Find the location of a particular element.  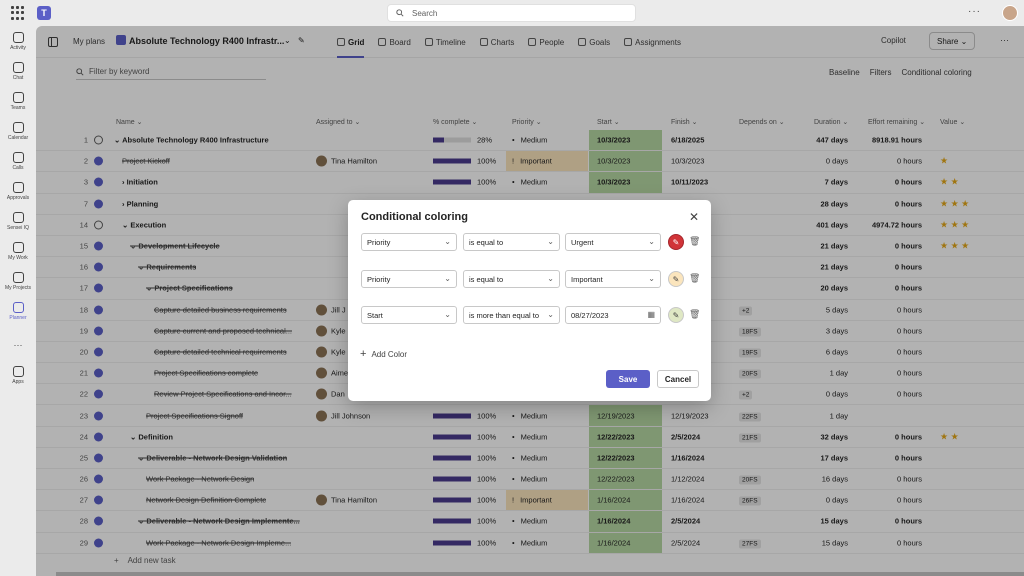

operator-value: is more than equal to is located at coordinates (504, 315).